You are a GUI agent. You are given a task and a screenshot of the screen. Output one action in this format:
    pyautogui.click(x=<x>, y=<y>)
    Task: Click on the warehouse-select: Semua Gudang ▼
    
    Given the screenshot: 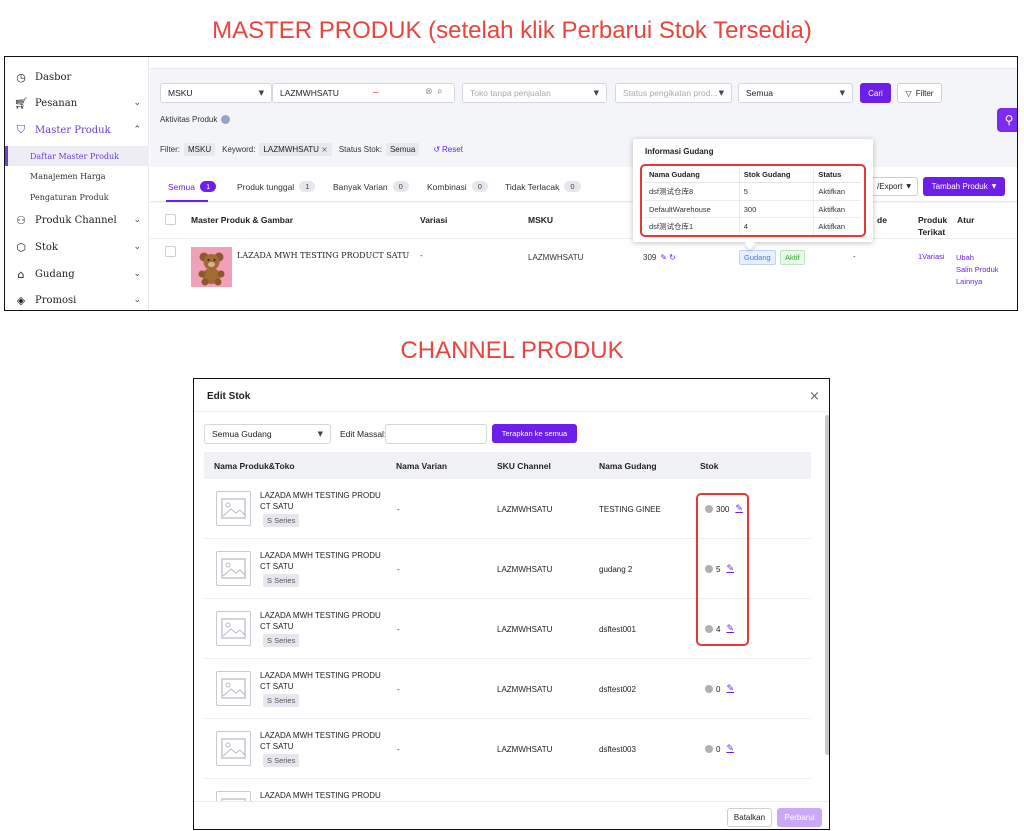 What is the action you would take?
    pyautogui.click(x=267, y=434)
    